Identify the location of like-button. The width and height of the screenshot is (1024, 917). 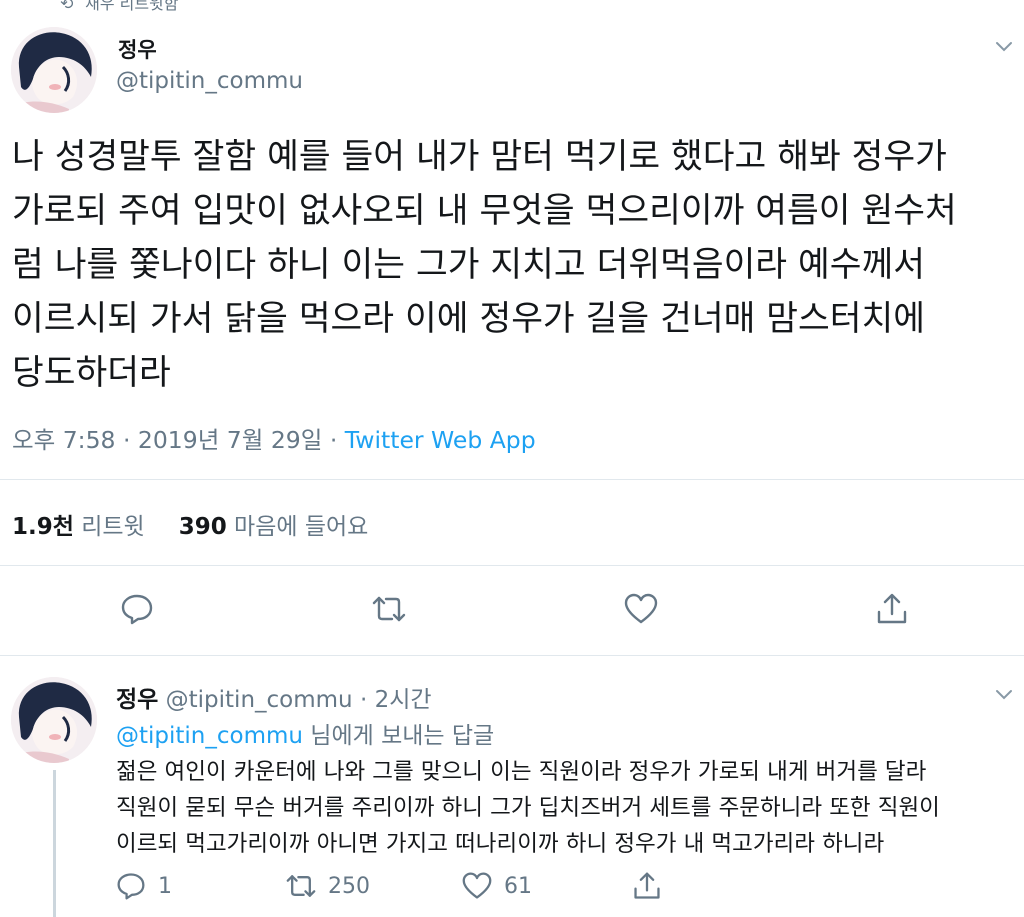
(641, 609).